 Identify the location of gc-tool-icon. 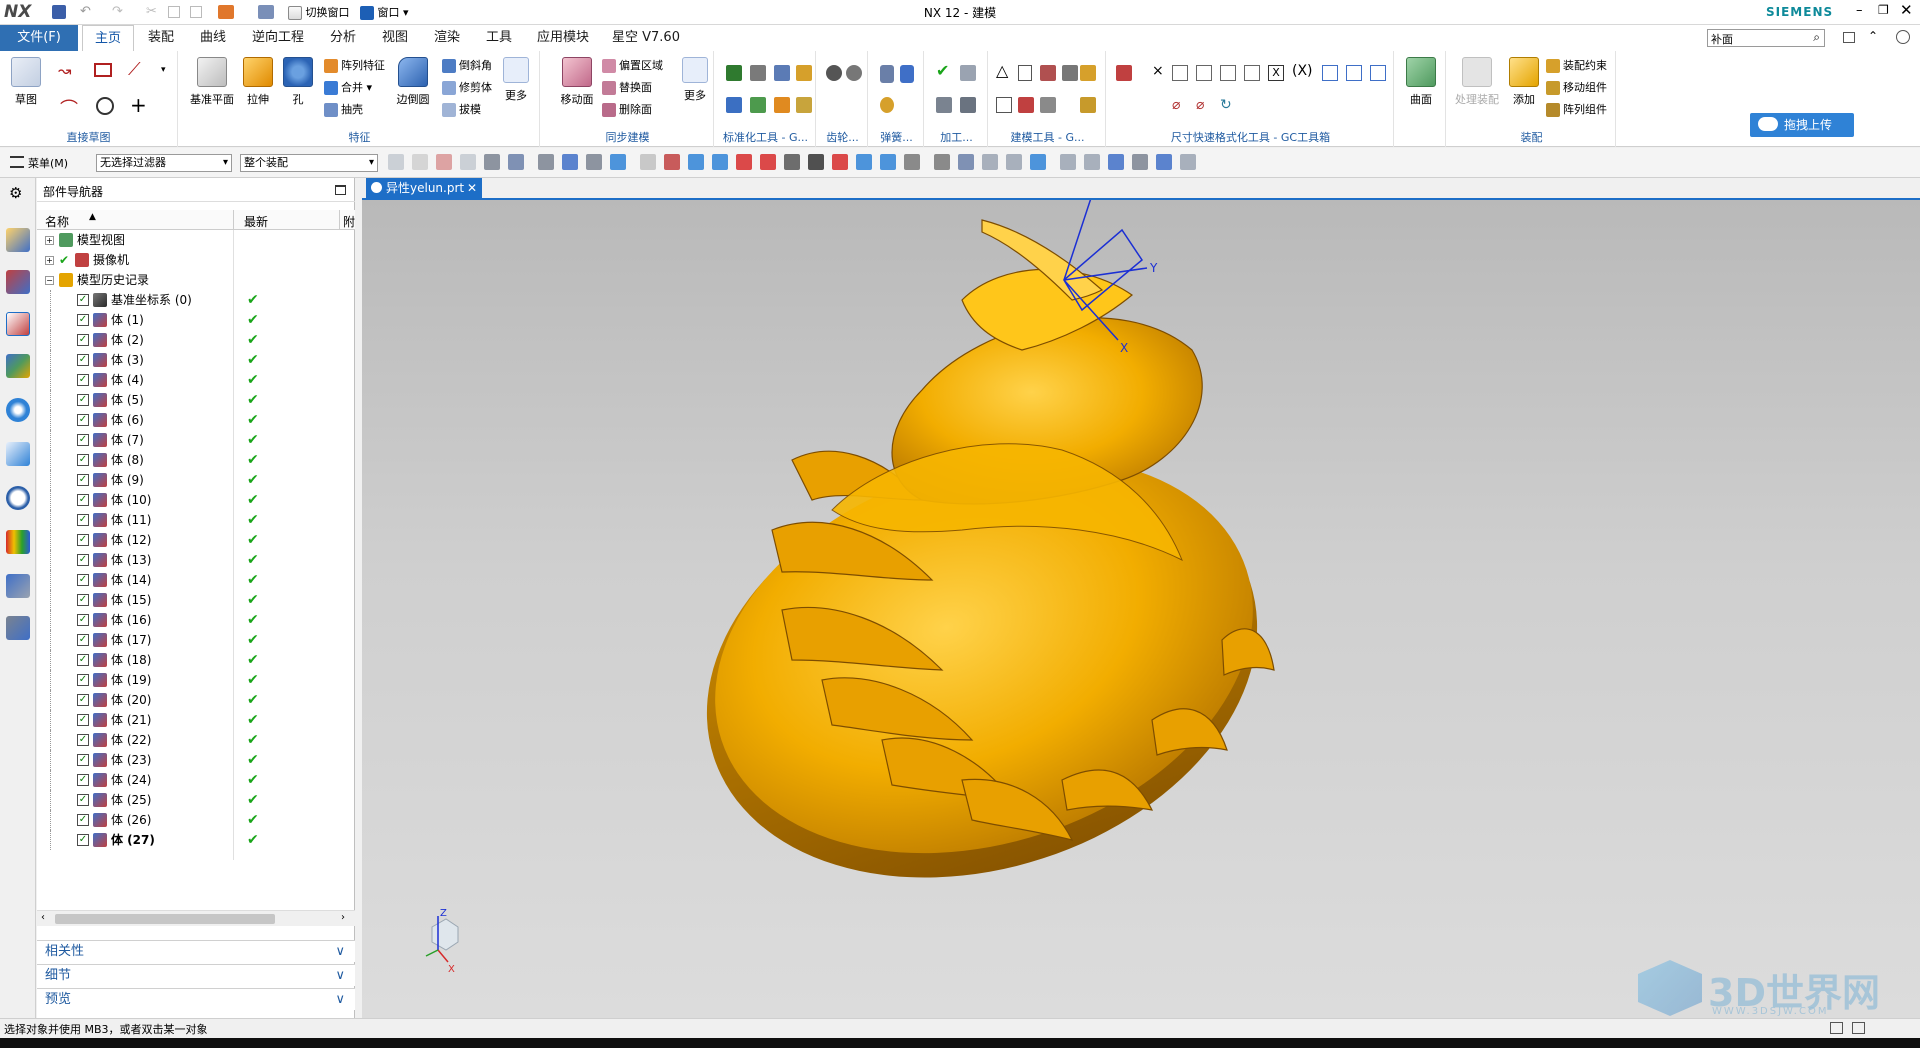
(758, 105).